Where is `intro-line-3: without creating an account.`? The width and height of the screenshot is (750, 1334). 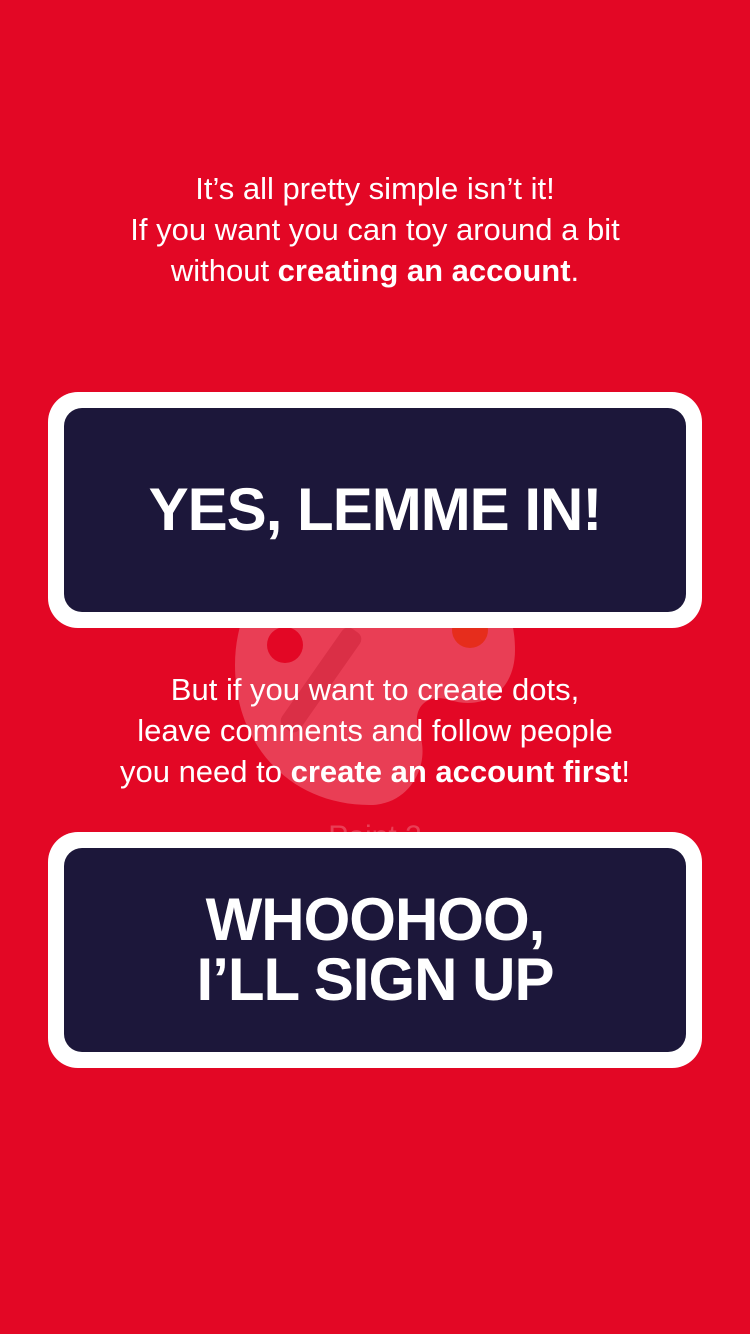
intro-line-3: without creating an account. is located at coordinates (375, 270).